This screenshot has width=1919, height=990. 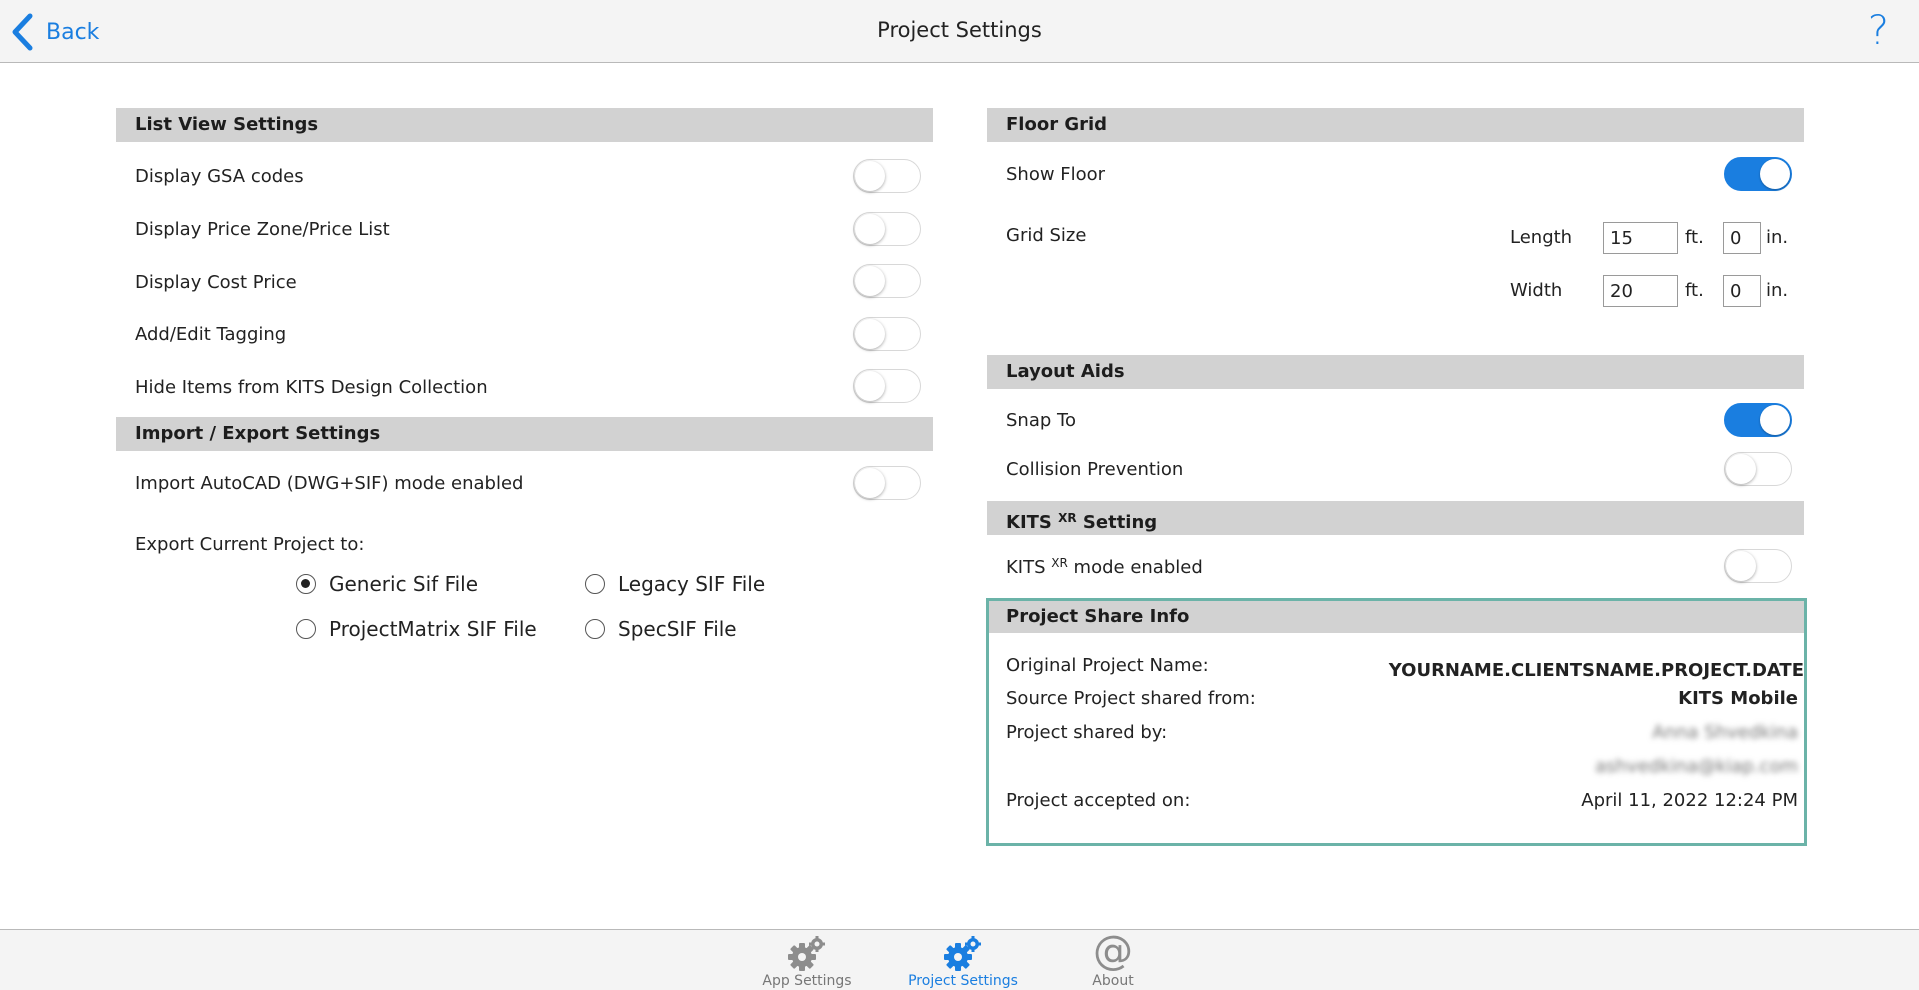 I want to click on radio-generic-sif: Generic Sif File, so click(x=387, y=584).